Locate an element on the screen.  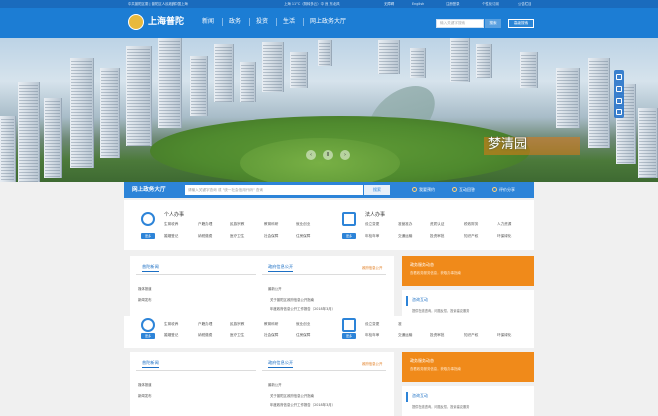
consult-card is located at coordinates (468, 401).